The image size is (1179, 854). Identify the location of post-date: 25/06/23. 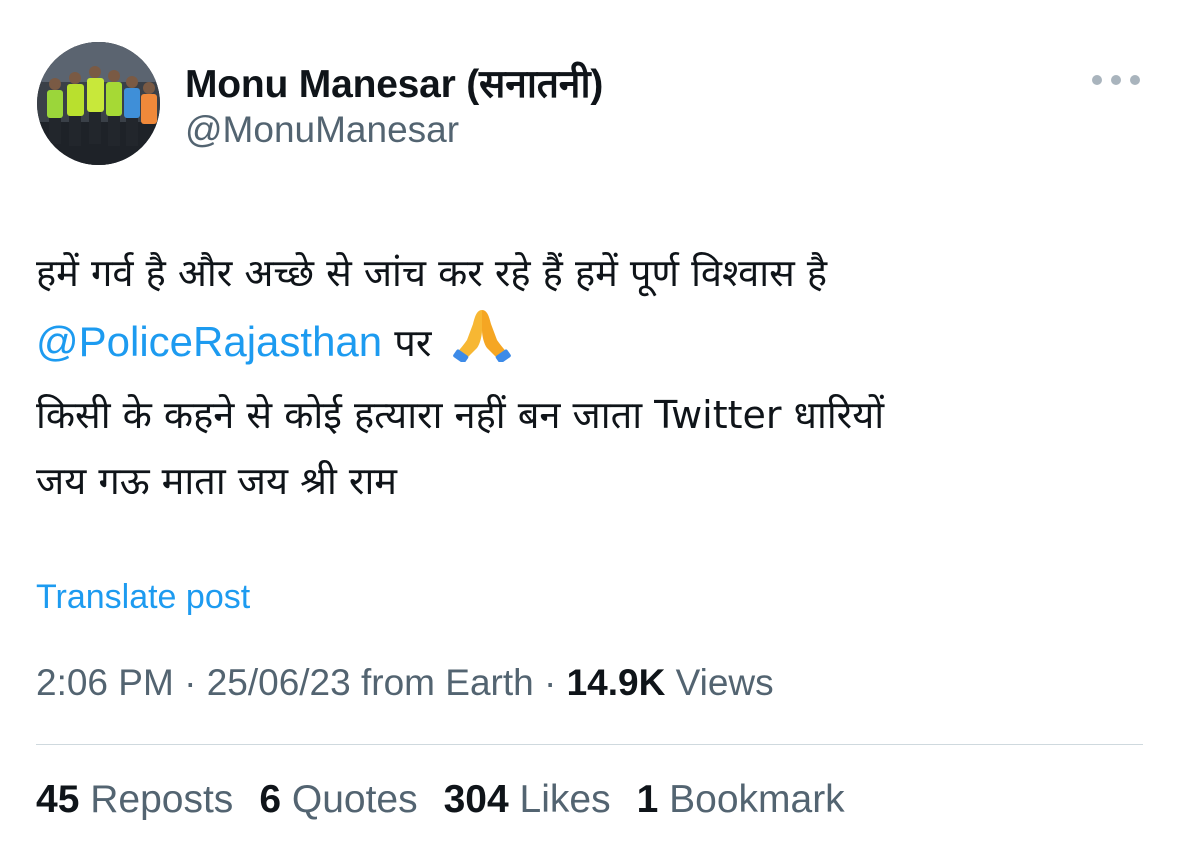
(279, 682).